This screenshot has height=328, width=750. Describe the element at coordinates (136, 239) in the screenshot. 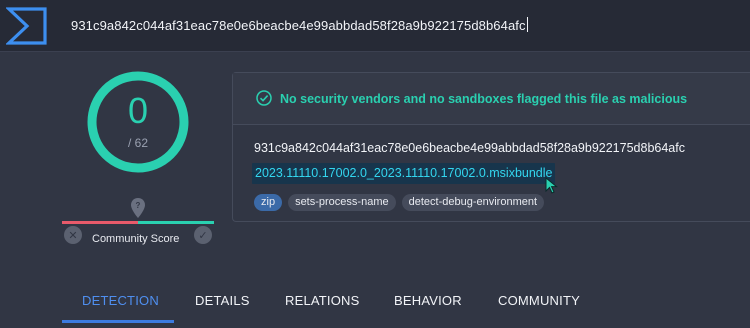

I see `community-score-label: Community Score` at that location.